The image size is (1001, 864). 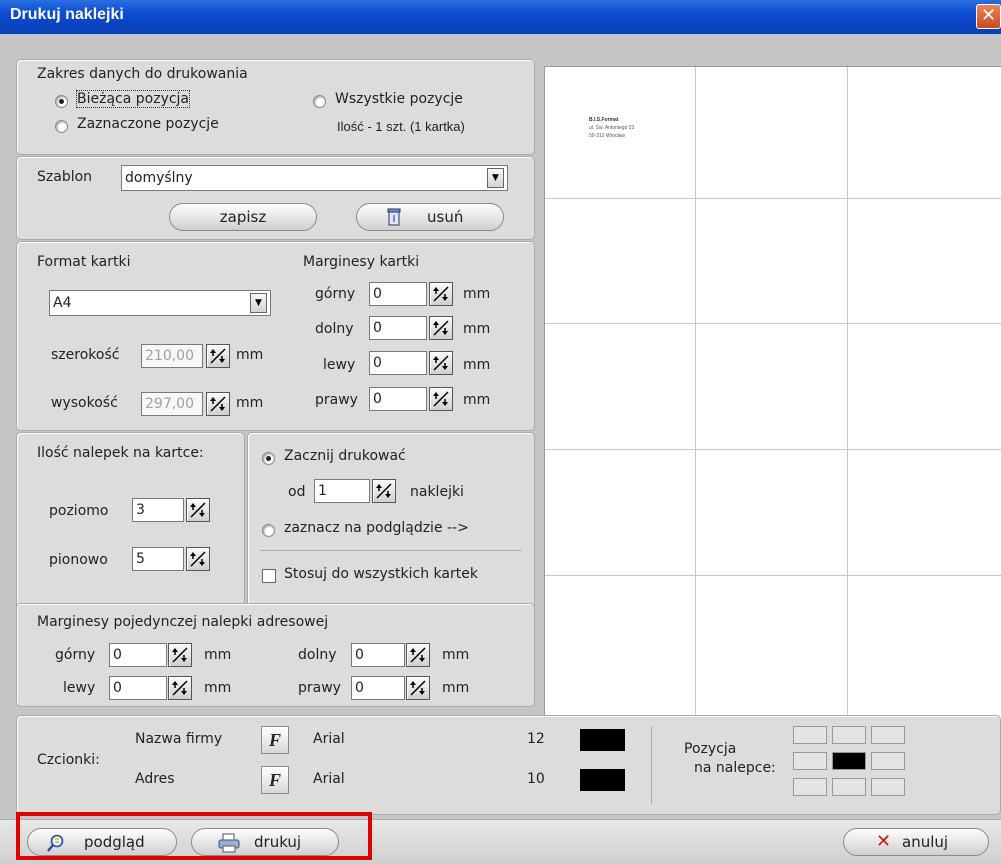 What do you see at coordinates (159, 178) in the screenshot?
I see `template-value: domyślny` at bounding box center [159, 178].